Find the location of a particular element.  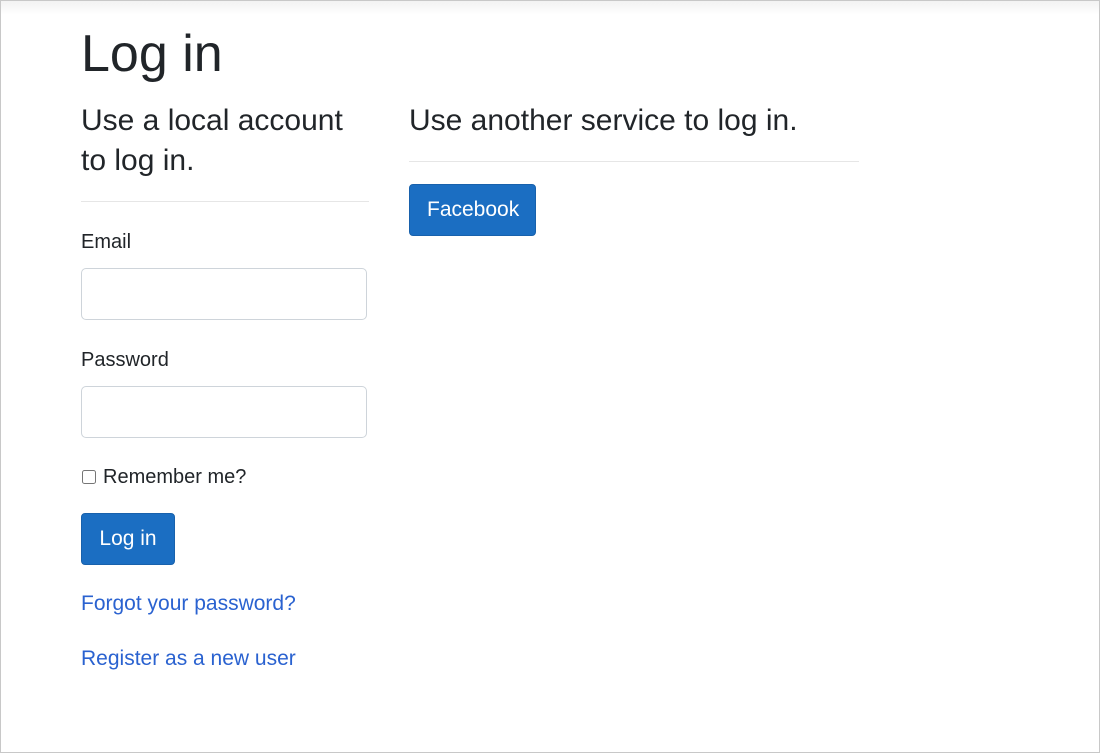

password-field is located at coordinates (224, 412).